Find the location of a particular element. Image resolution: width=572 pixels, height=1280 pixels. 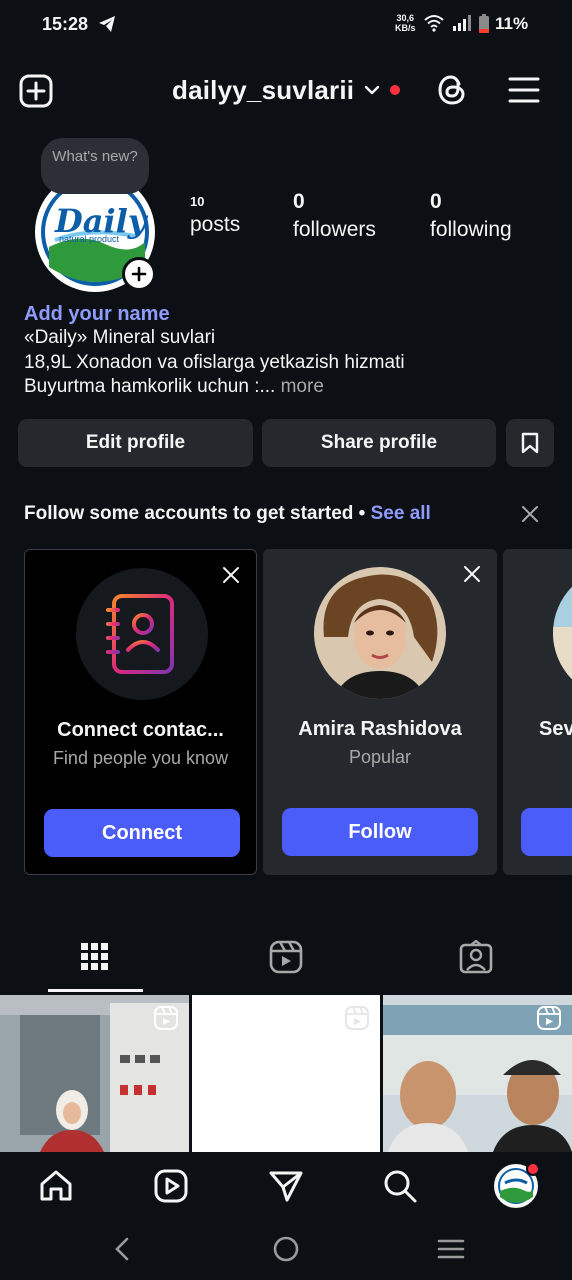

nav-profile is located at coordinates (516, 1185).